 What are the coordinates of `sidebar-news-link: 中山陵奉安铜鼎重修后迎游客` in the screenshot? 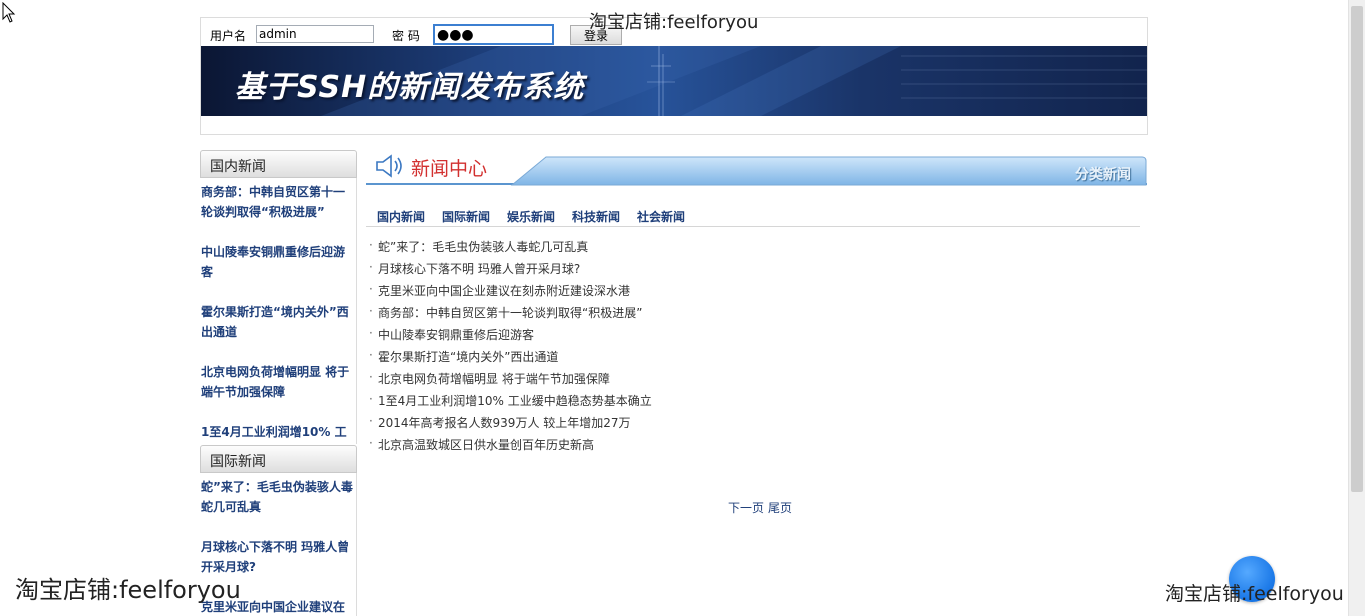 It's located at (277, 262).